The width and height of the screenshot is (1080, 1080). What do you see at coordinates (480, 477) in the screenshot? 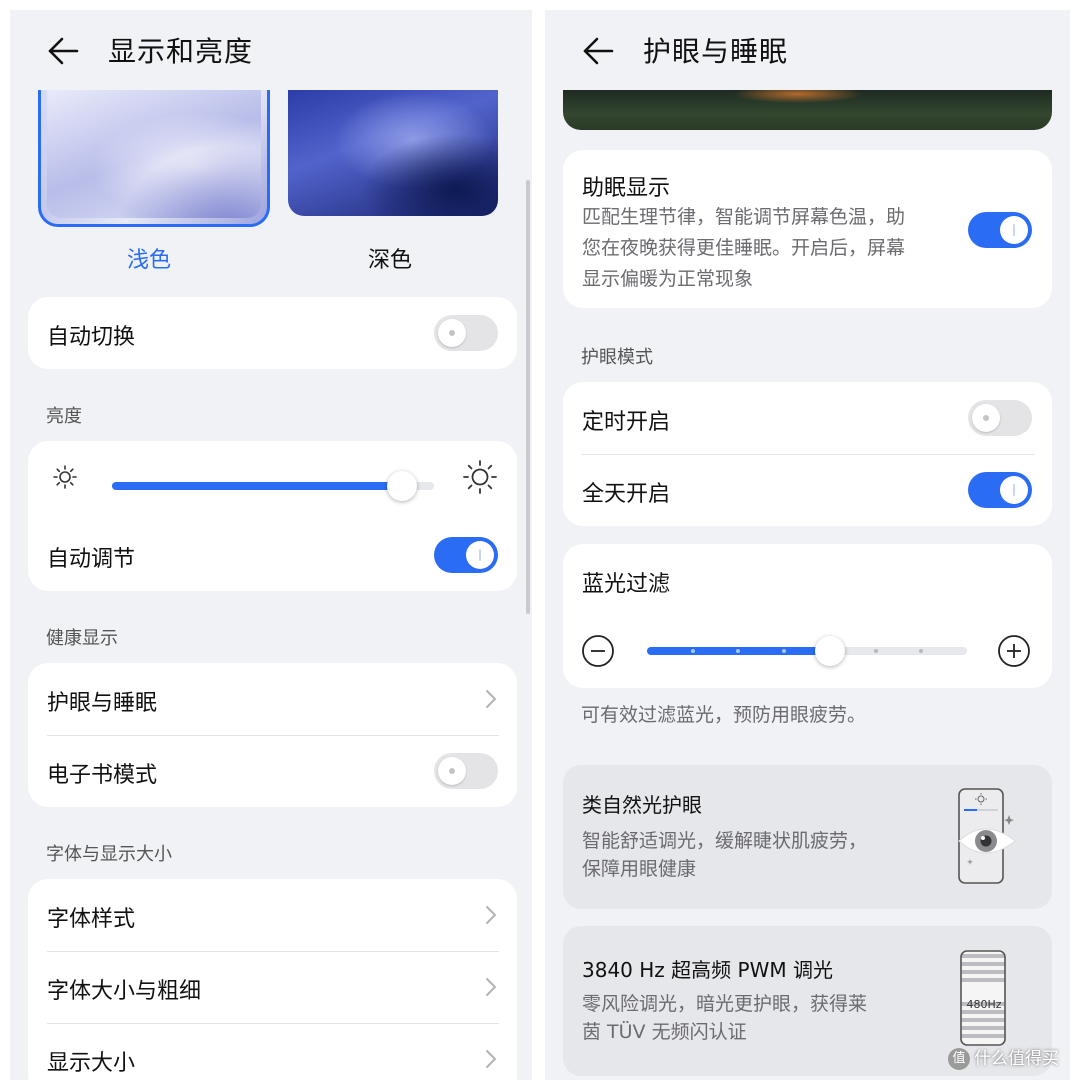
I see `sun-large-icon` at bounding box center [480, 477].